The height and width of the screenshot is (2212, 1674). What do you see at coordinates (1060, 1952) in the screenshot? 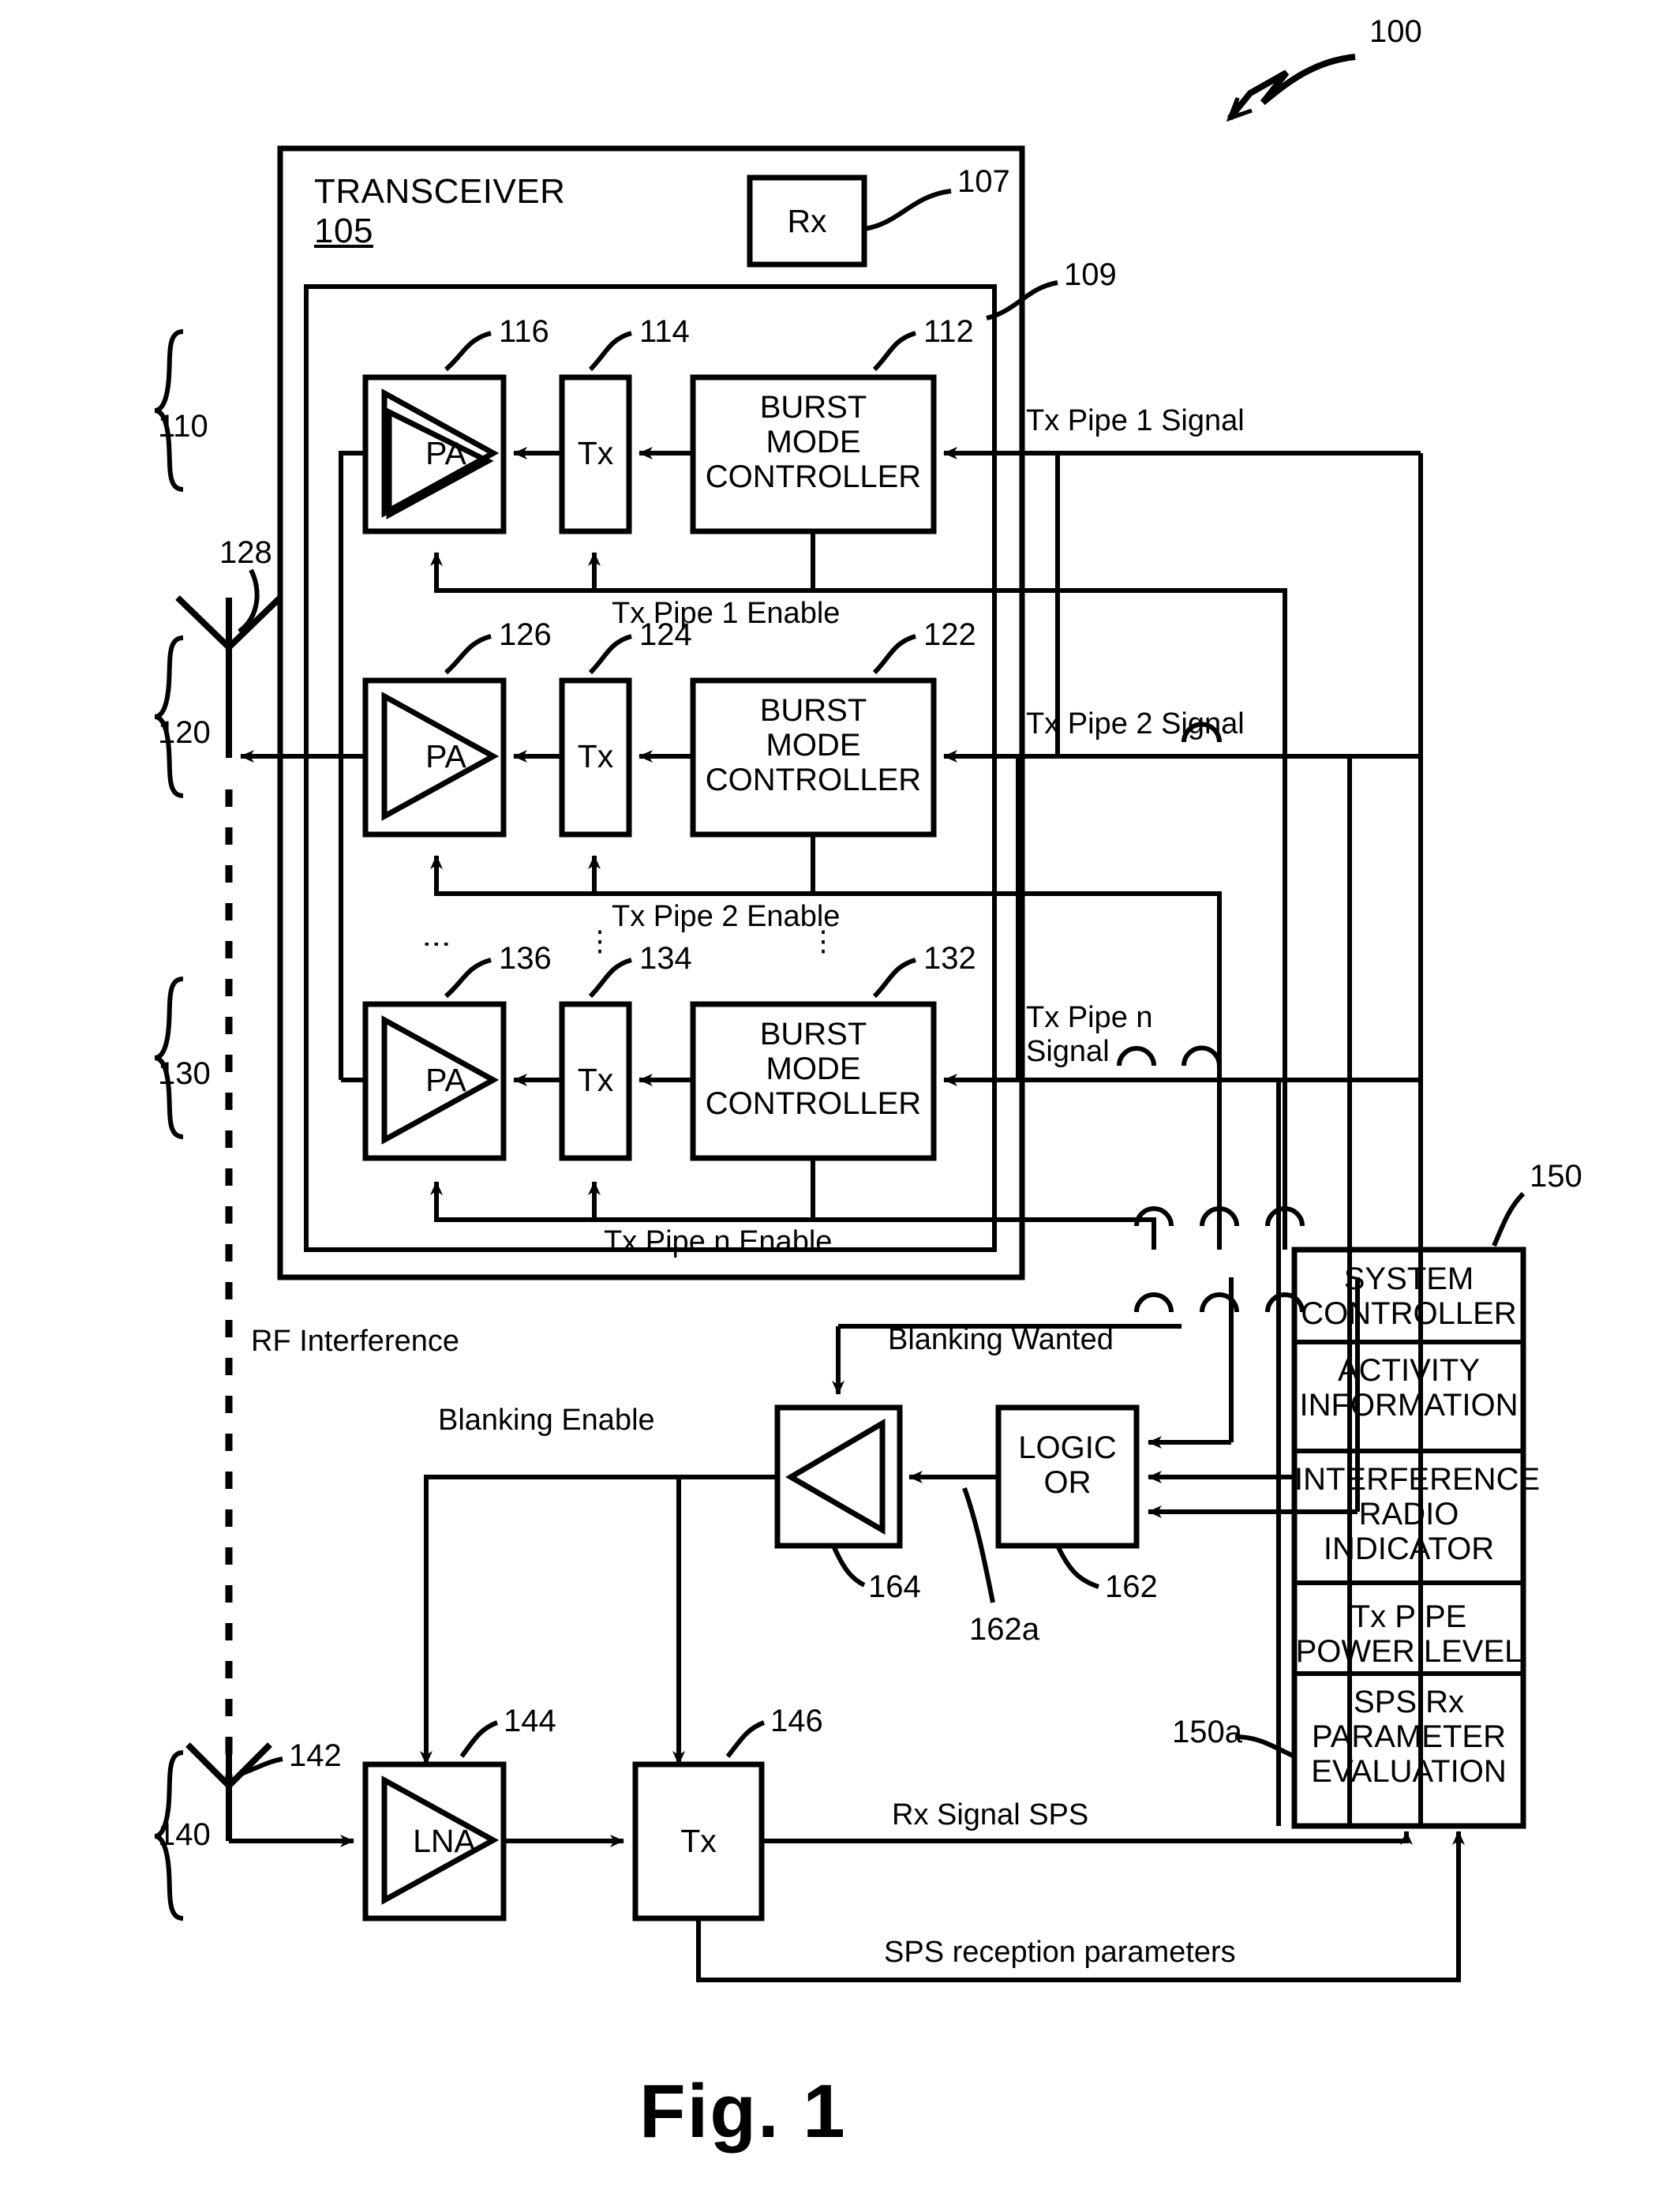
I see `sps-reception-parameters-label: SPS reception parameters` at bounding box center [1060, 1952].